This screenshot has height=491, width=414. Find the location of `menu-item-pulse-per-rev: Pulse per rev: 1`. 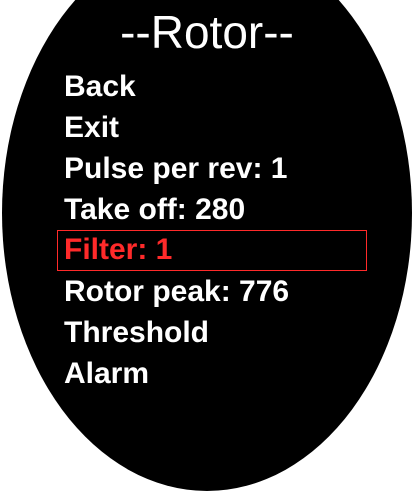

menu-item-pulse-per-rev: Pulse per rev: 1 is located at coordinates (172, 168).